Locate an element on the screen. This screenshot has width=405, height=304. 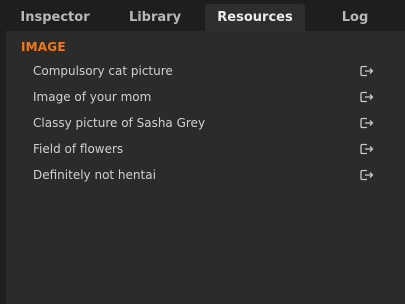
tab-resources: Resources is located at coordinates (255, 17).